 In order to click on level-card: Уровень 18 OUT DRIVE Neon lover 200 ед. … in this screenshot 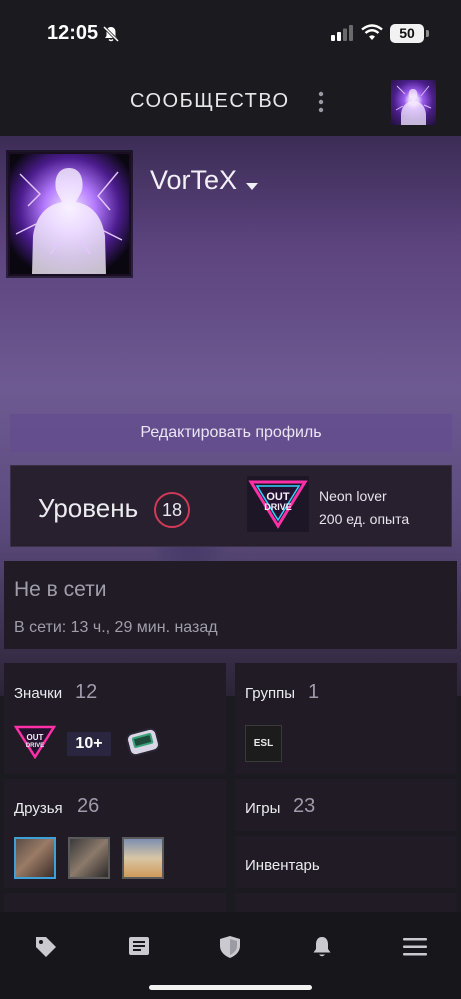, I will do `click(231, 506)`.